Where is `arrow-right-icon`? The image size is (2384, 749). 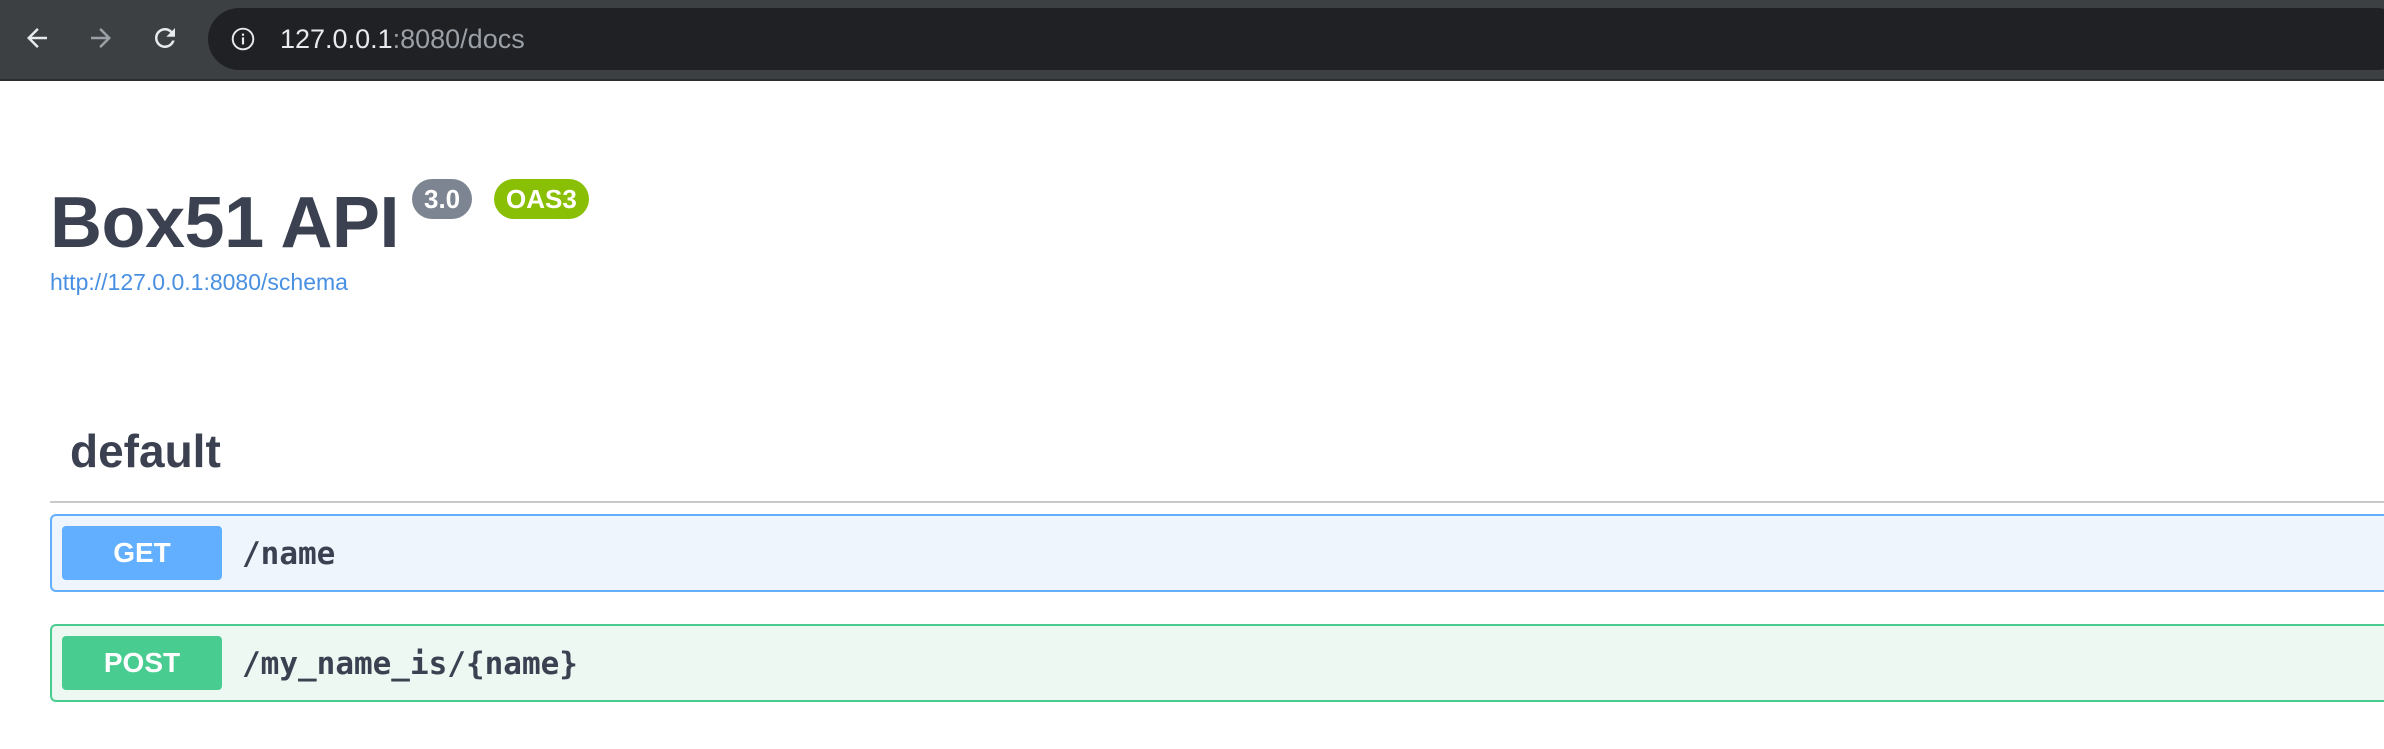
arrow-right-icon is located at coordinates (101, 38).